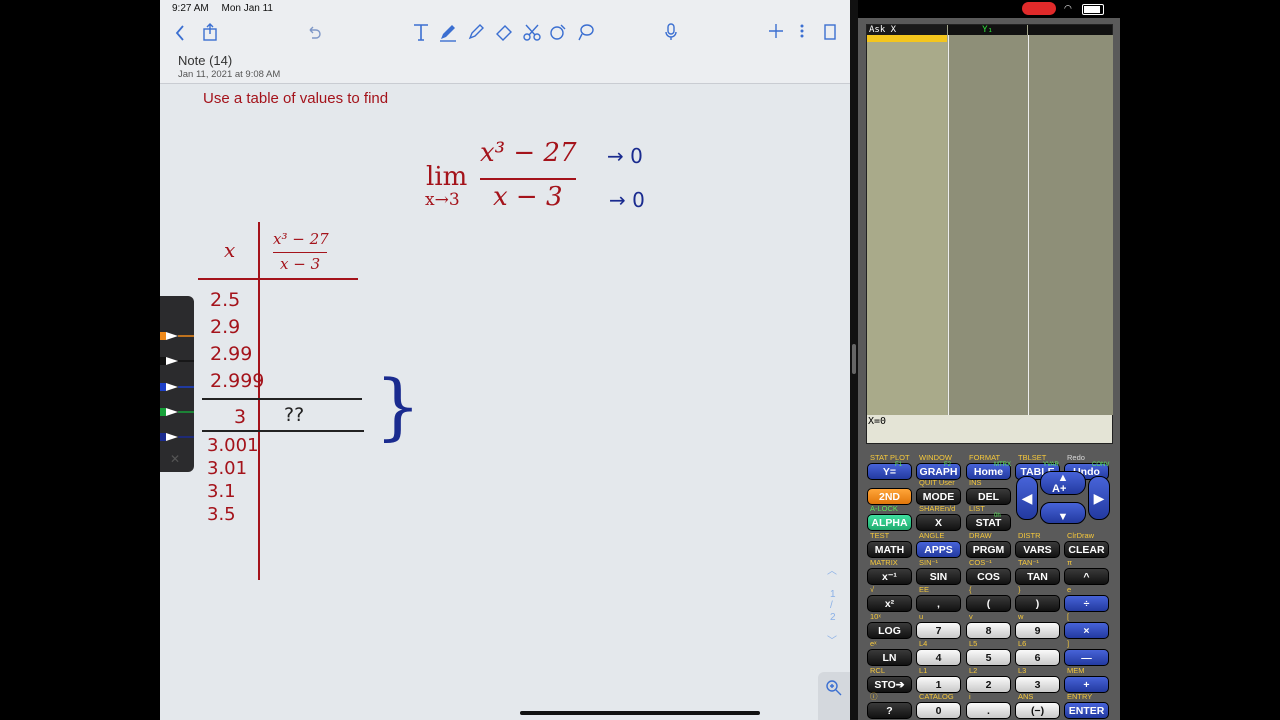 The height and width of the screenshot is (720, 1280). What do you see at coordinates (1037, 684) in the screenshot?
I see `key-3-button: 3` at bounding box center [1037, 684].